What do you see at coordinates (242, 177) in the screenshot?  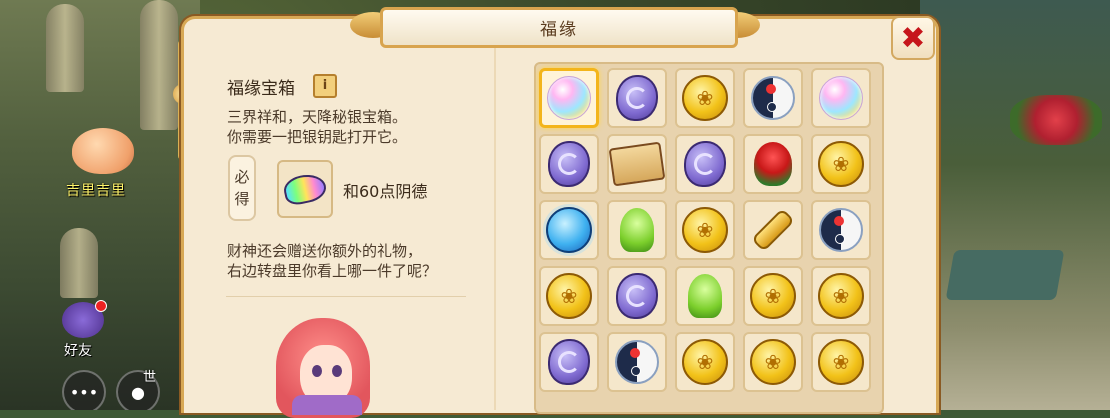 I see `guaranteed-char: 必` at bounding box center [242, 177].